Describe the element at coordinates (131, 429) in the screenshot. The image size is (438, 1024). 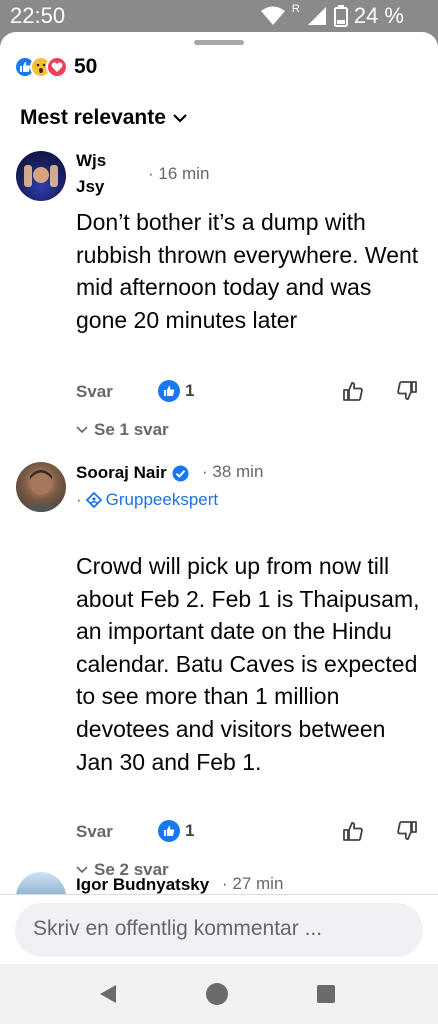
I see `view-replies-label: Se 1 svar` at that location.